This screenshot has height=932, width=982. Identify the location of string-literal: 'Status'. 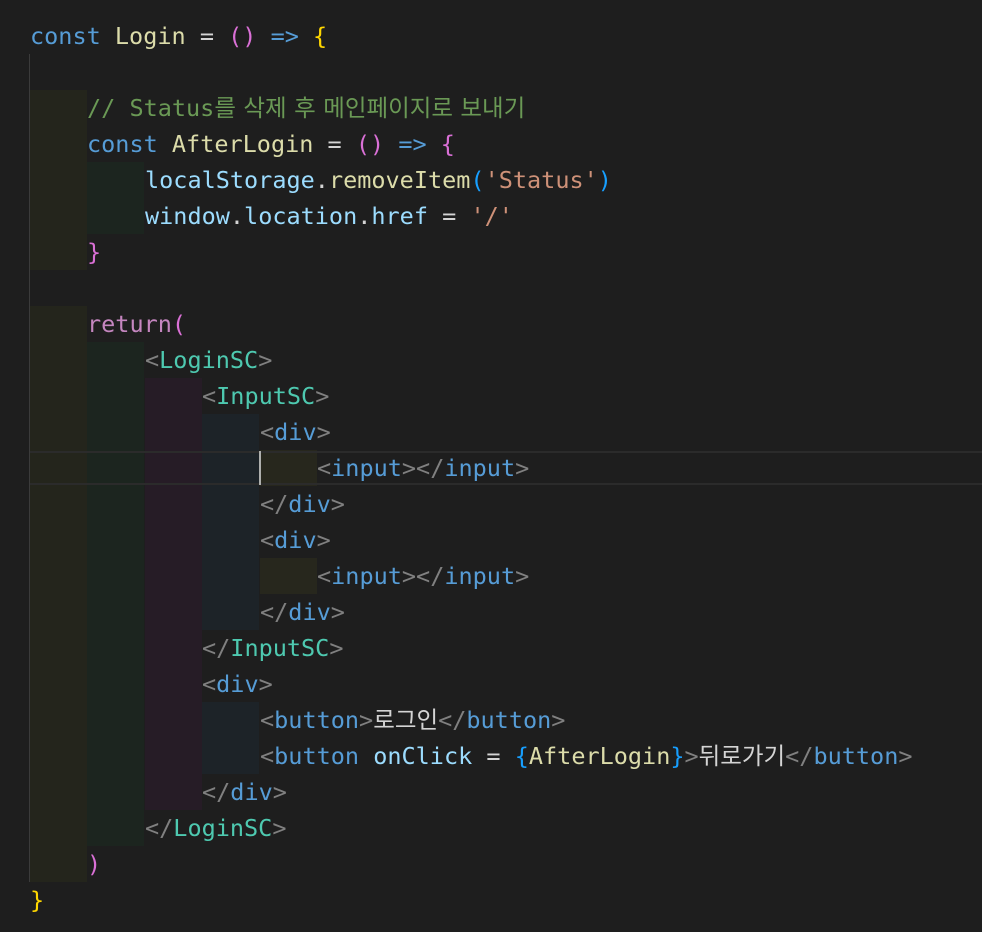
(541, 180).